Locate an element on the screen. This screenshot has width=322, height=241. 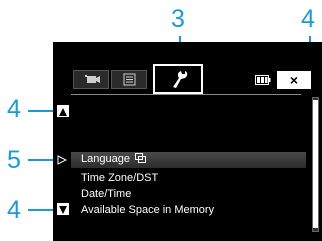
triangle-down-icon is located at coordinates (63, 210).